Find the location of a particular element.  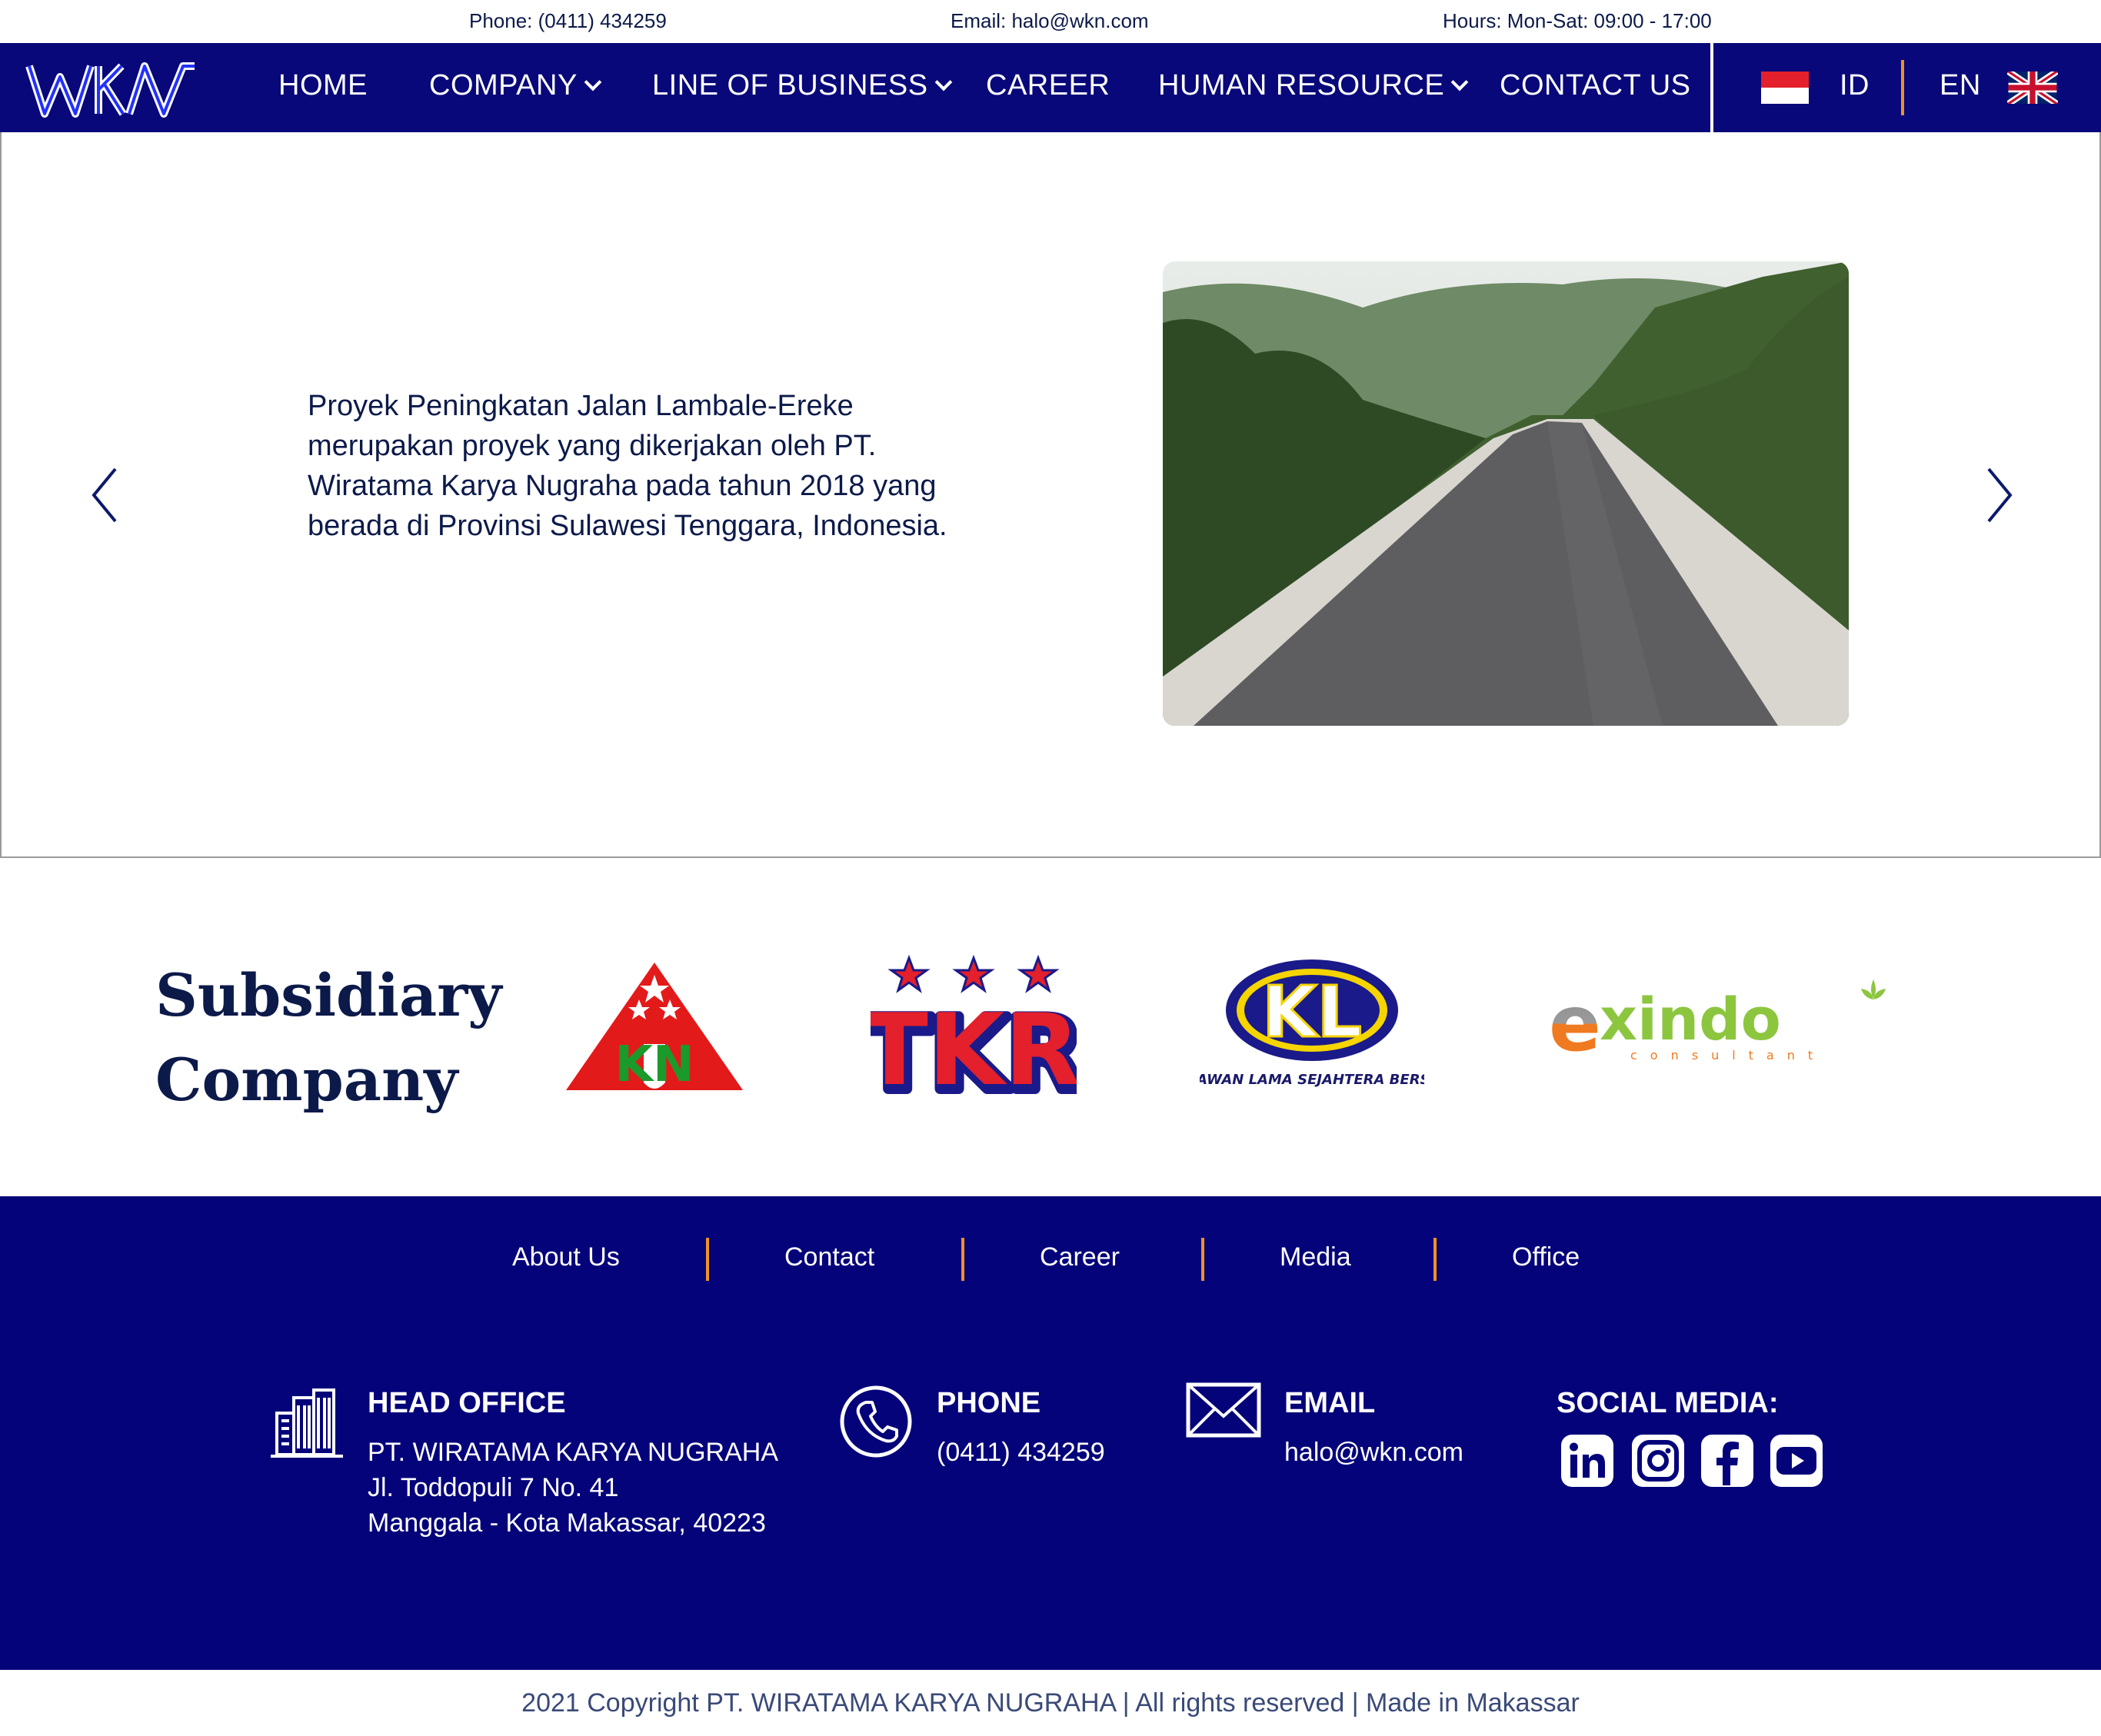

facebook-icon is located at coordinates (1727, 1461).